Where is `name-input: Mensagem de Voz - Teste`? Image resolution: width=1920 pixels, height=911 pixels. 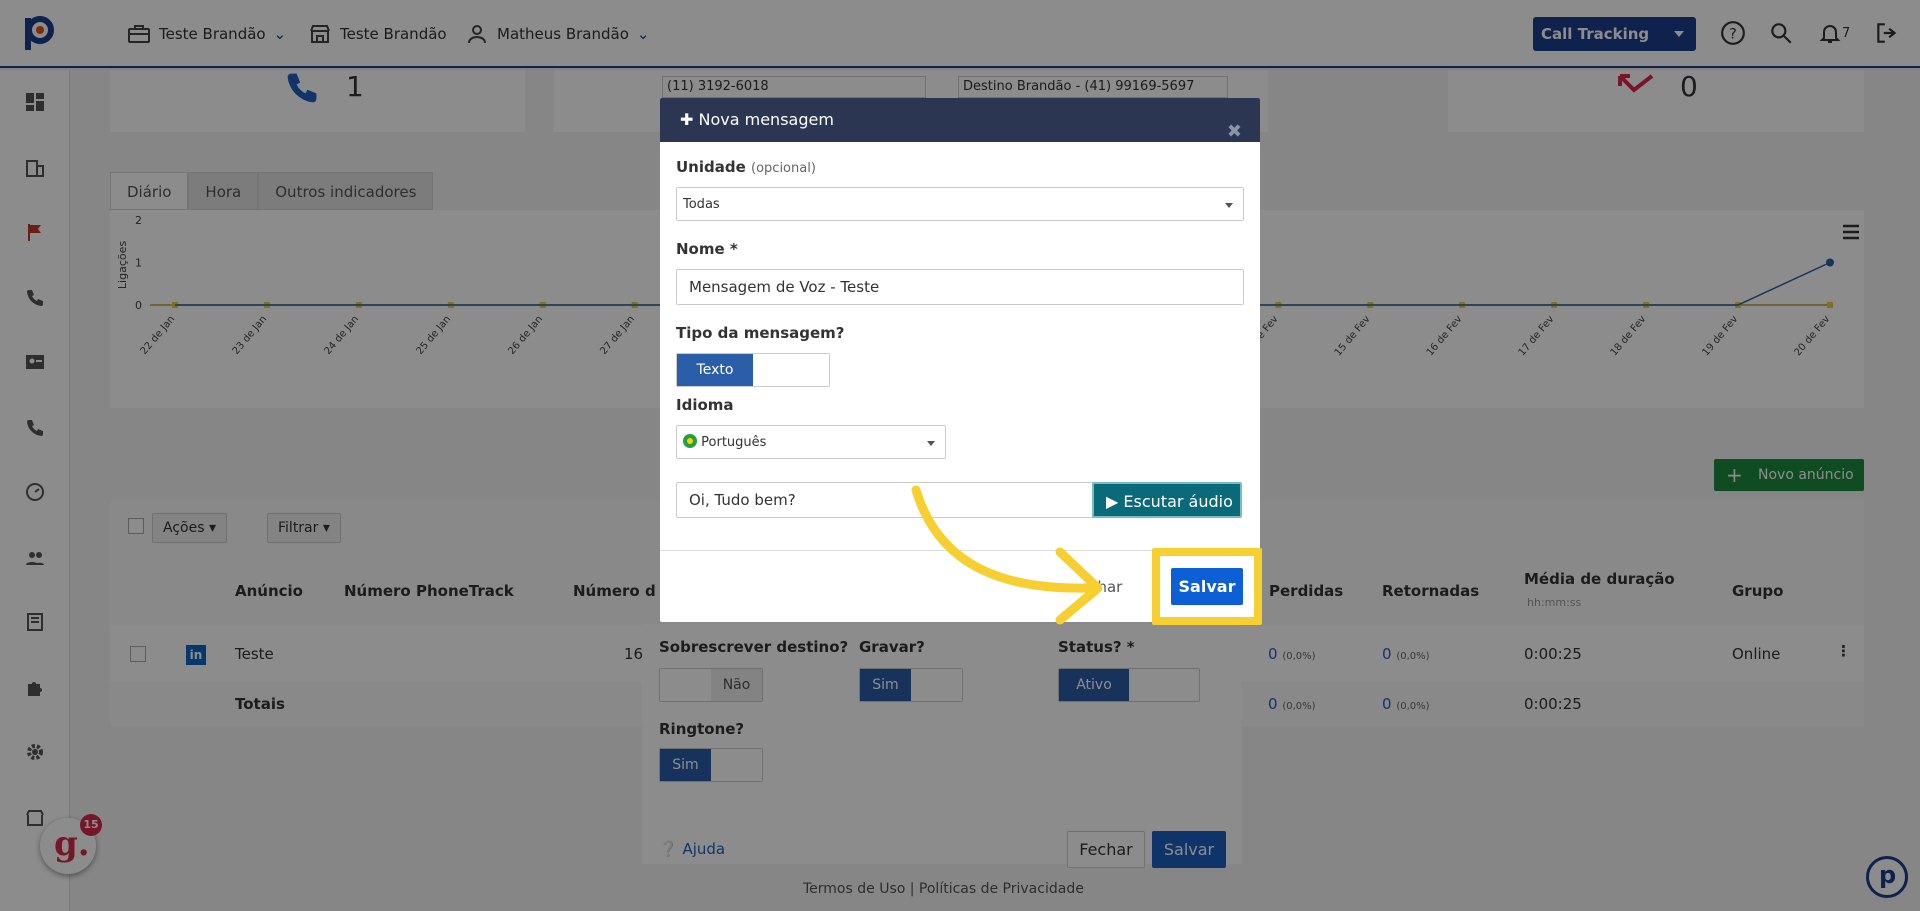 name-input: Mensagem de Voz - Teste is located at coordinates (960, 287).